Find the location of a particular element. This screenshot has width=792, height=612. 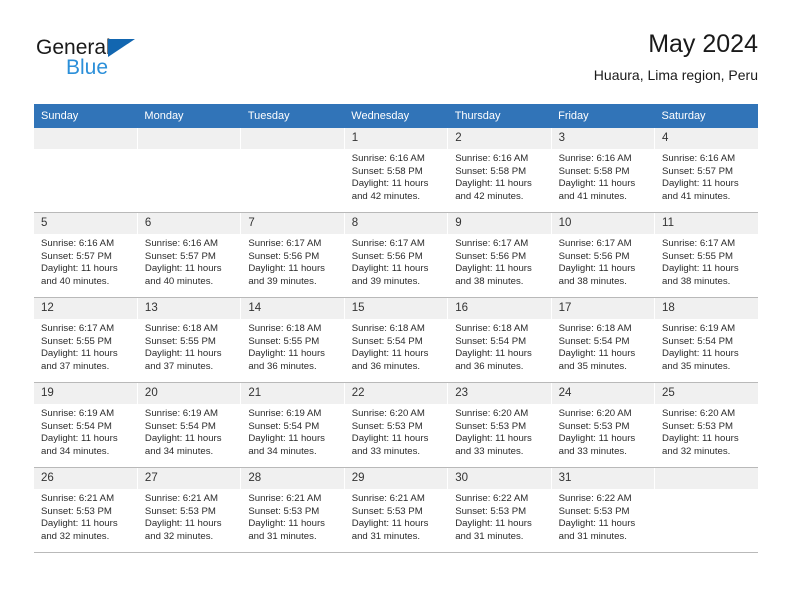

day-number: 12 is located at coordinates (85, 308).